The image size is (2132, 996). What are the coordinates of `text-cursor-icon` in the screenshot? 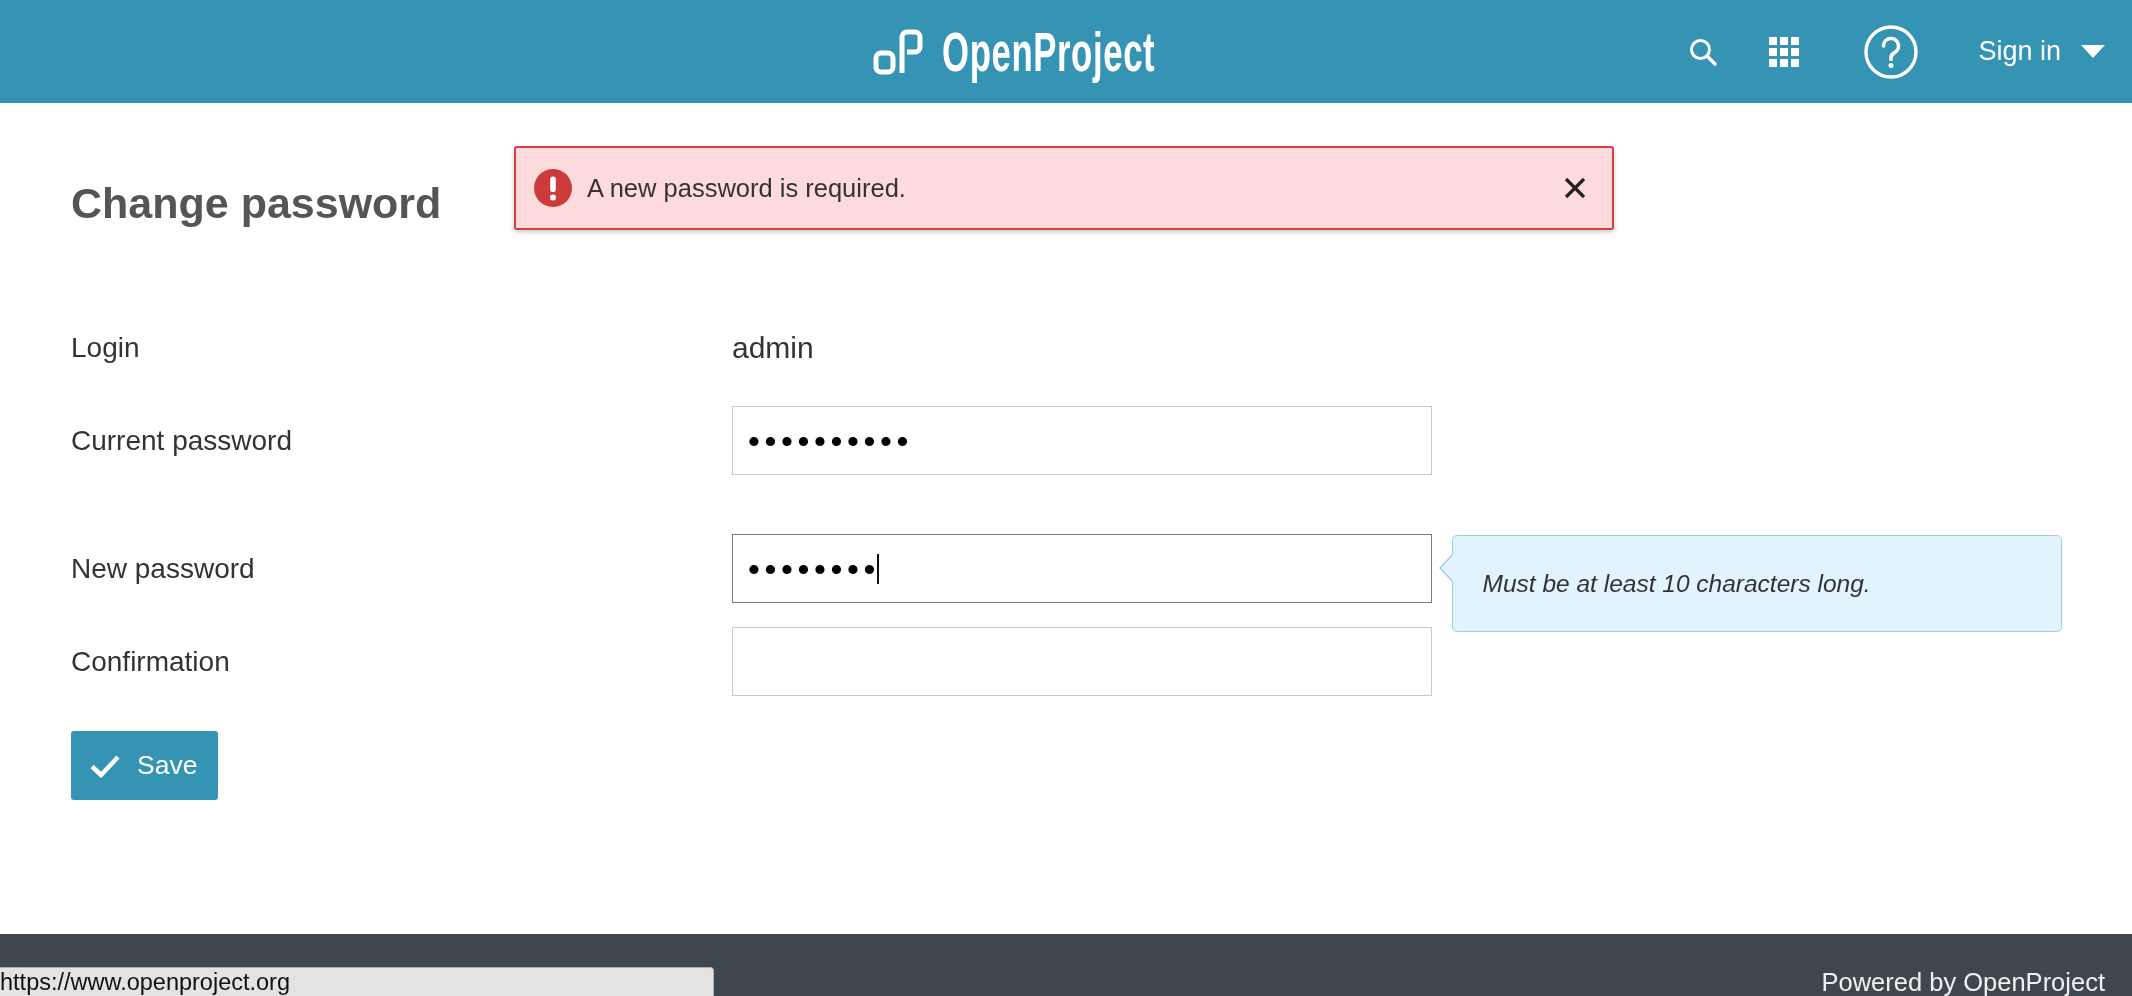 It's located at (878, 568).